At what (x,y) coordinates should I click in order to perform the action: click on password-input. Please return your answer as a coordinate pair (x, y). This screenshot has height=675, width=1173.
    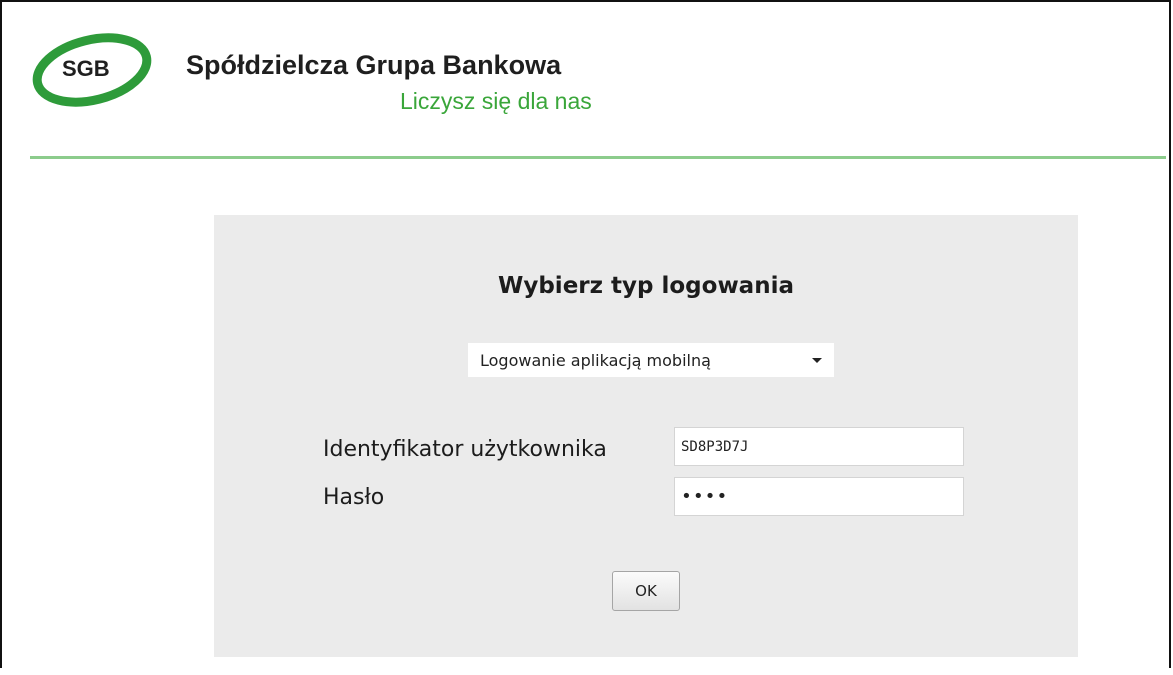
    Looking at the image, I should click on (819, 496).